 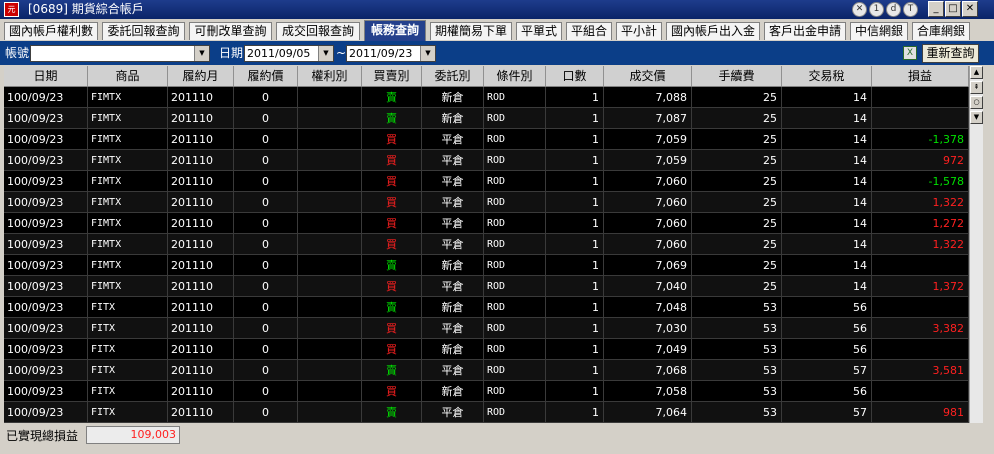 What do you see at coordinates (936, 9) in the screenshot?
I see `minimize-button: _` at bounding box center [936, 9].